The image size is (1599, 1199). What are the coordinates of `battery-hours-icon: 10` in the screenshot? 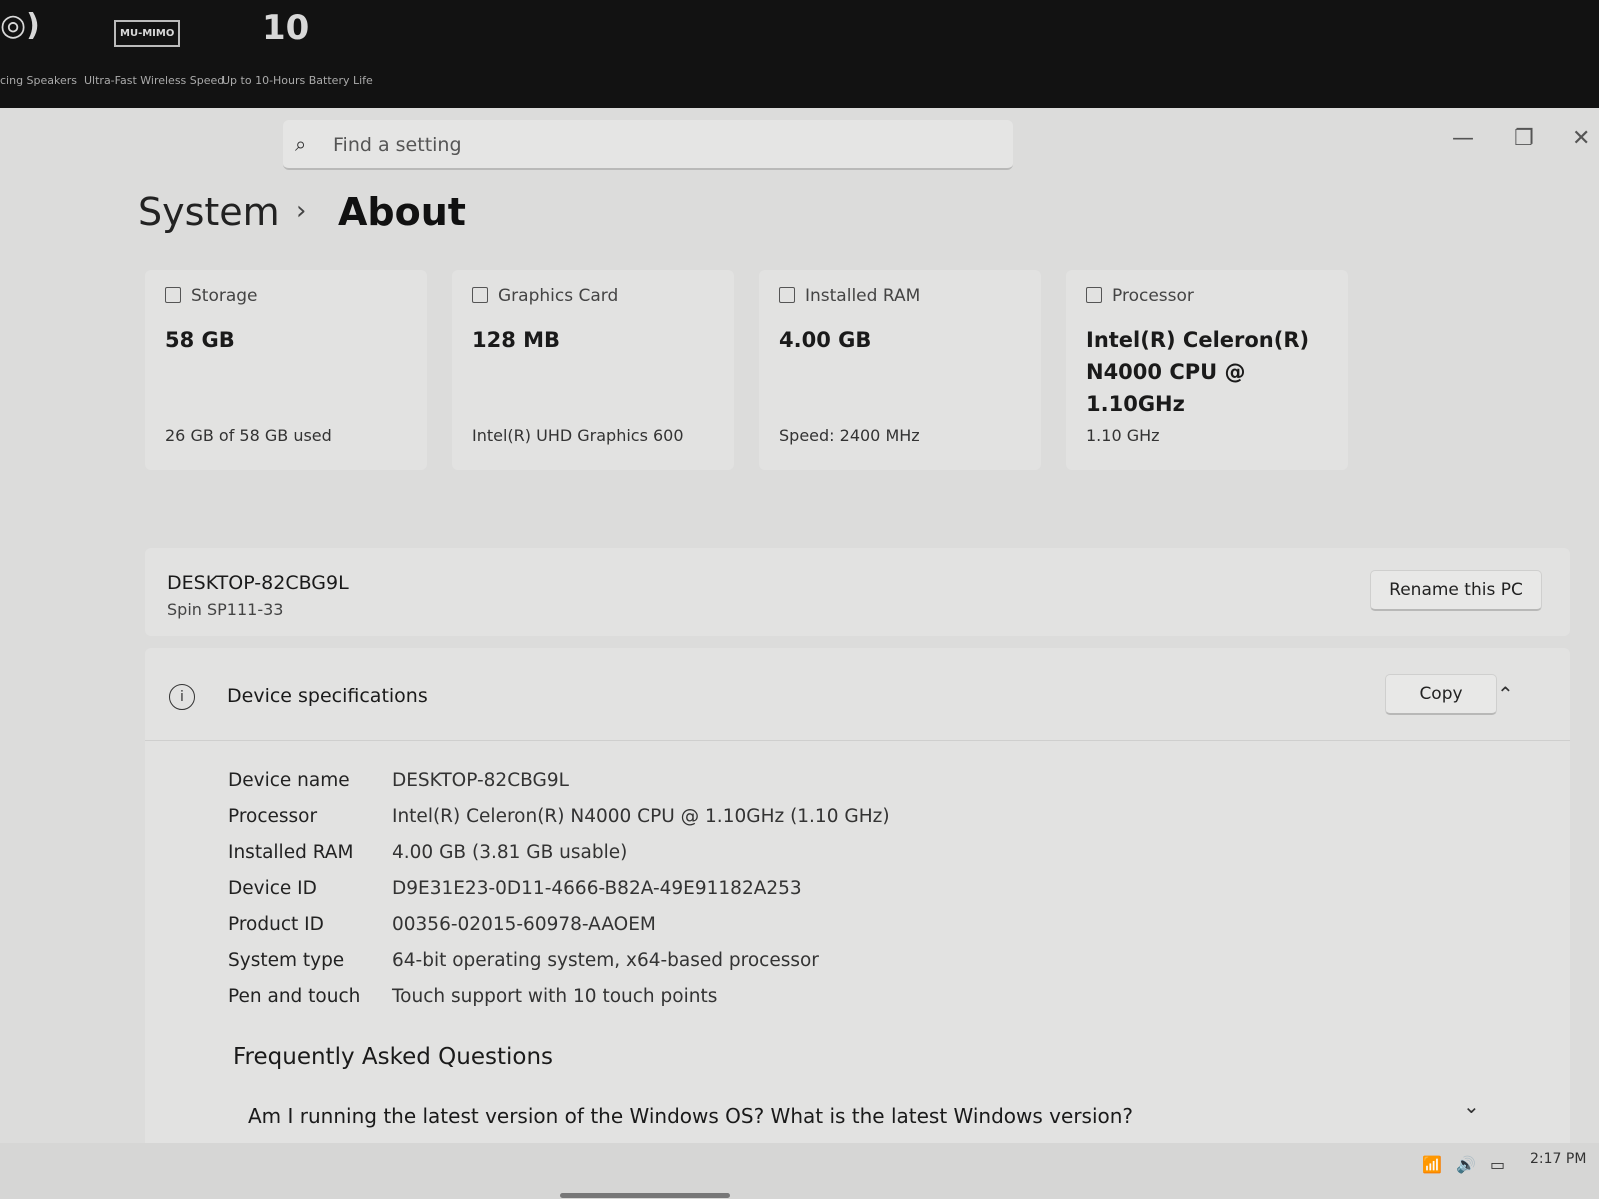 It's located at (286, 28).